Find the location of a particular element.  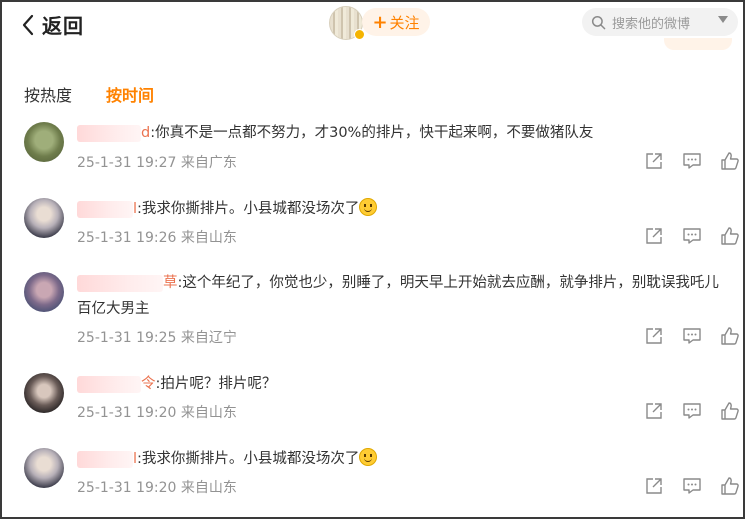

comment-location: 来自广东 is located at coordinates (208, 163).